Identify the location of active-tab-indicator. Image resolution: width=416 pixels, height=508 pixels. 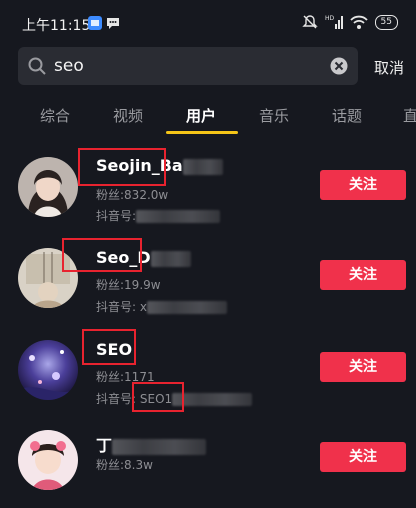
(202, 132).